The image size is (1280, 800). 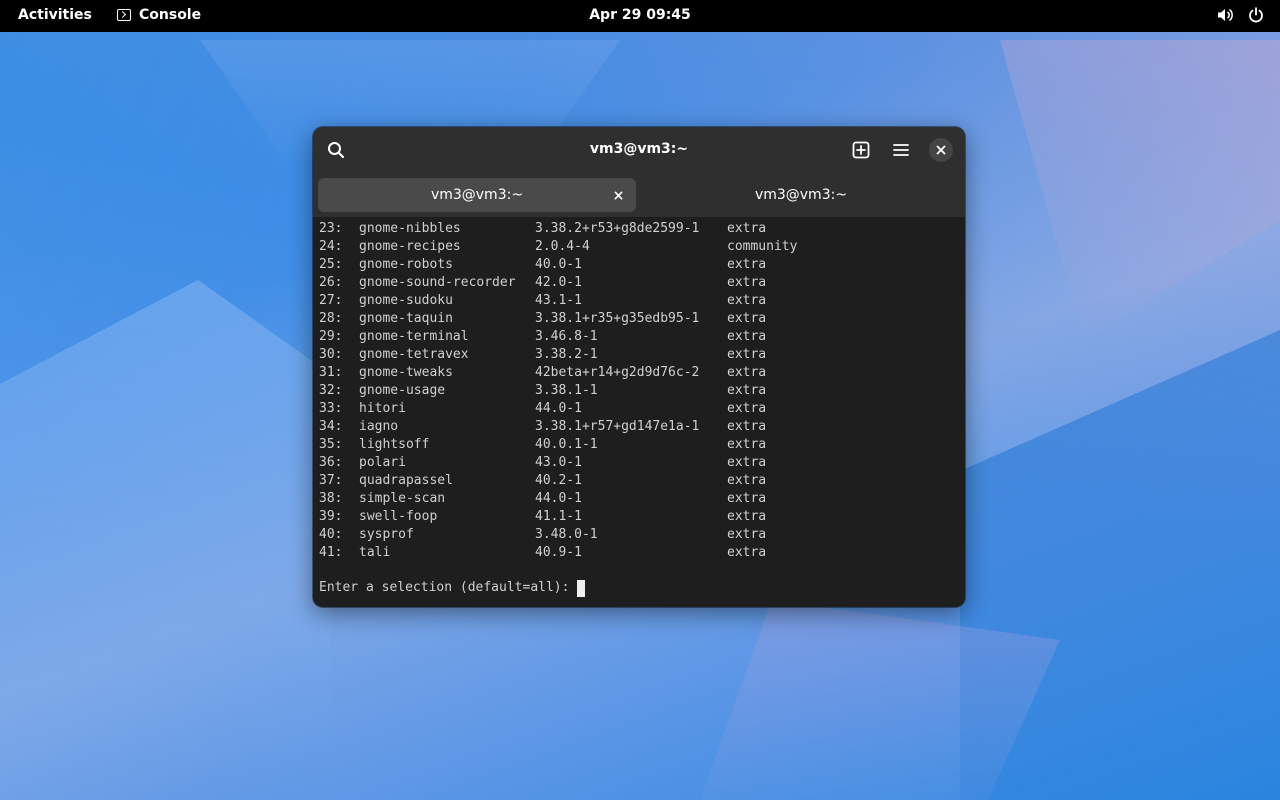 I want to click on package-row: 34: iagno 3.38.1+r57+gd147e1a-1 extra, so click(x=639, y=427).